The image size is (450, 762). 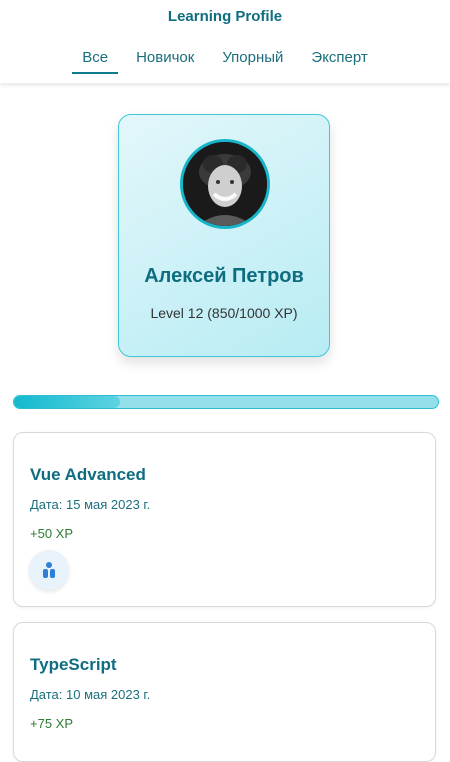 What do you see at coordinates (90, 504) in the screenshot?
I see `course-date: Дата: 15 мая 2023 г.` at bounding box center [90, 504].